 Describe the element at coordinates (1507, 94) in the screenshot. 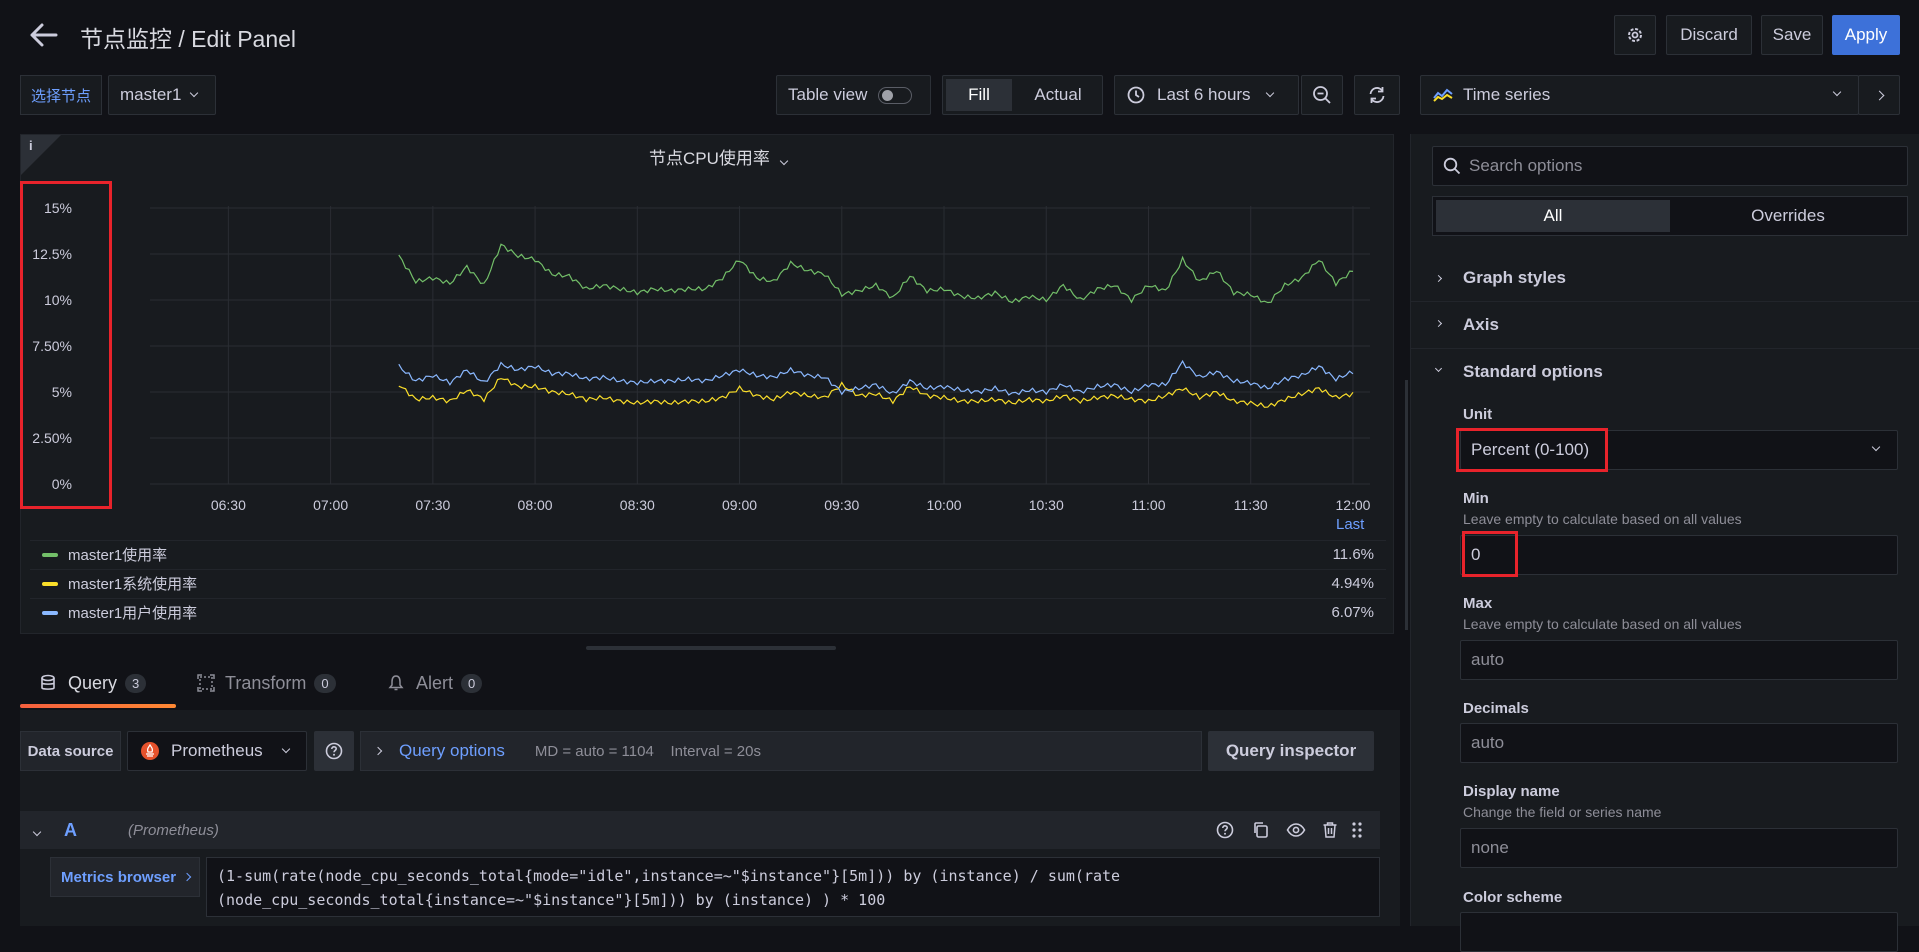

I see `visualization-label: Time series` at that location.